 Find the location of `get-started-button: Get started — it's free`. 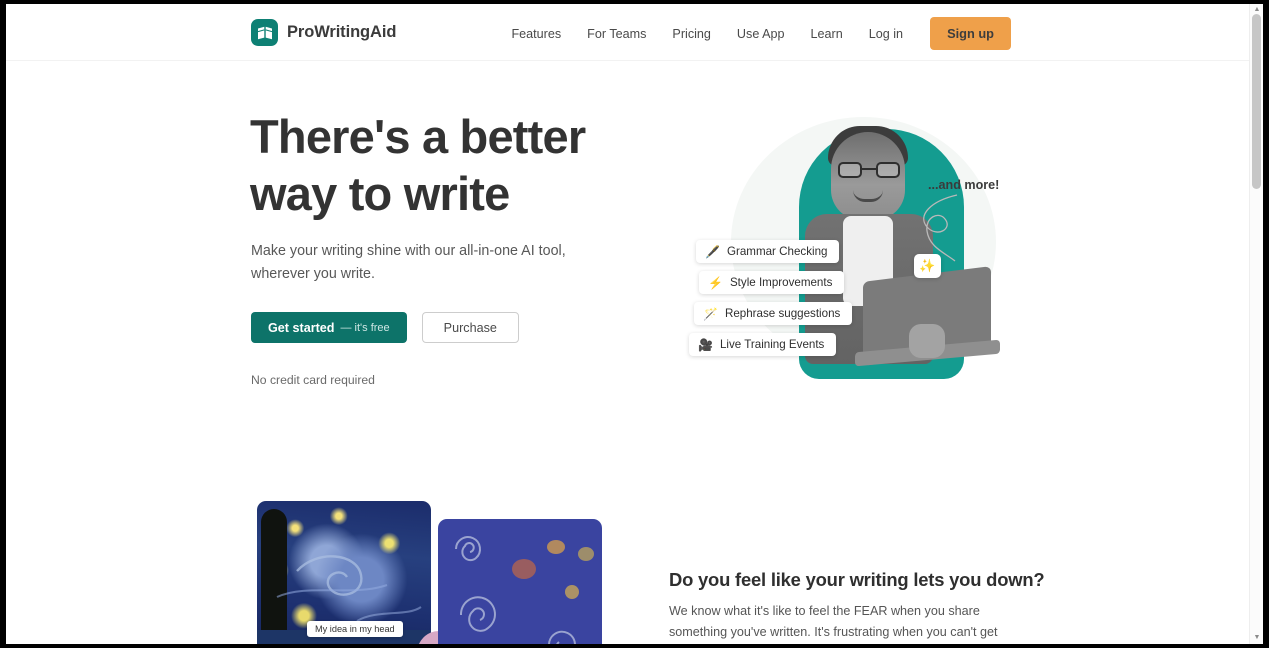

get-started-button: Get started — it's free is located at coordinates (329, 327).